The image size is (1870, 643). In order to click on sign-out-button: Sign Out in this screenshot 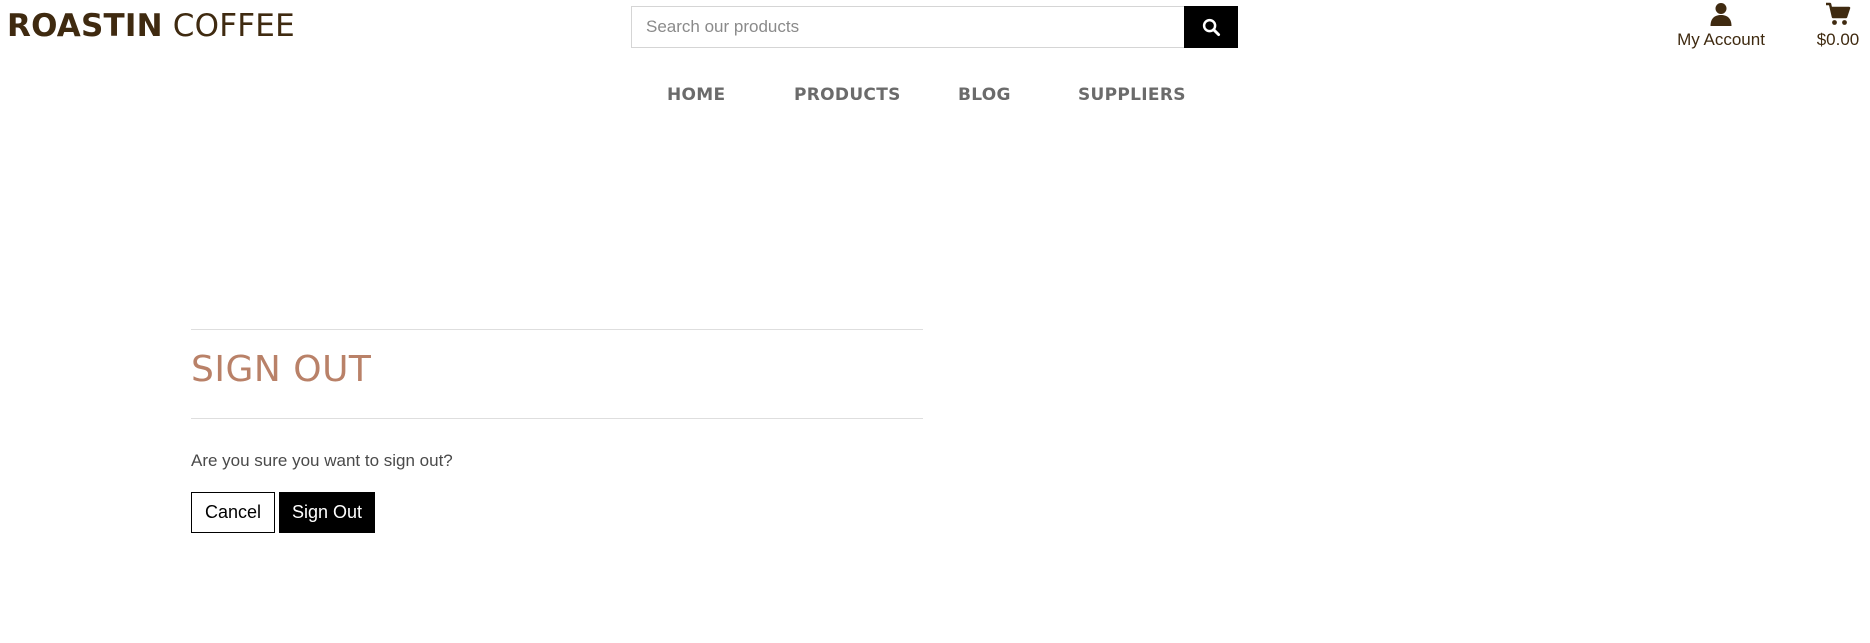, I will do `click(327, 512)`.